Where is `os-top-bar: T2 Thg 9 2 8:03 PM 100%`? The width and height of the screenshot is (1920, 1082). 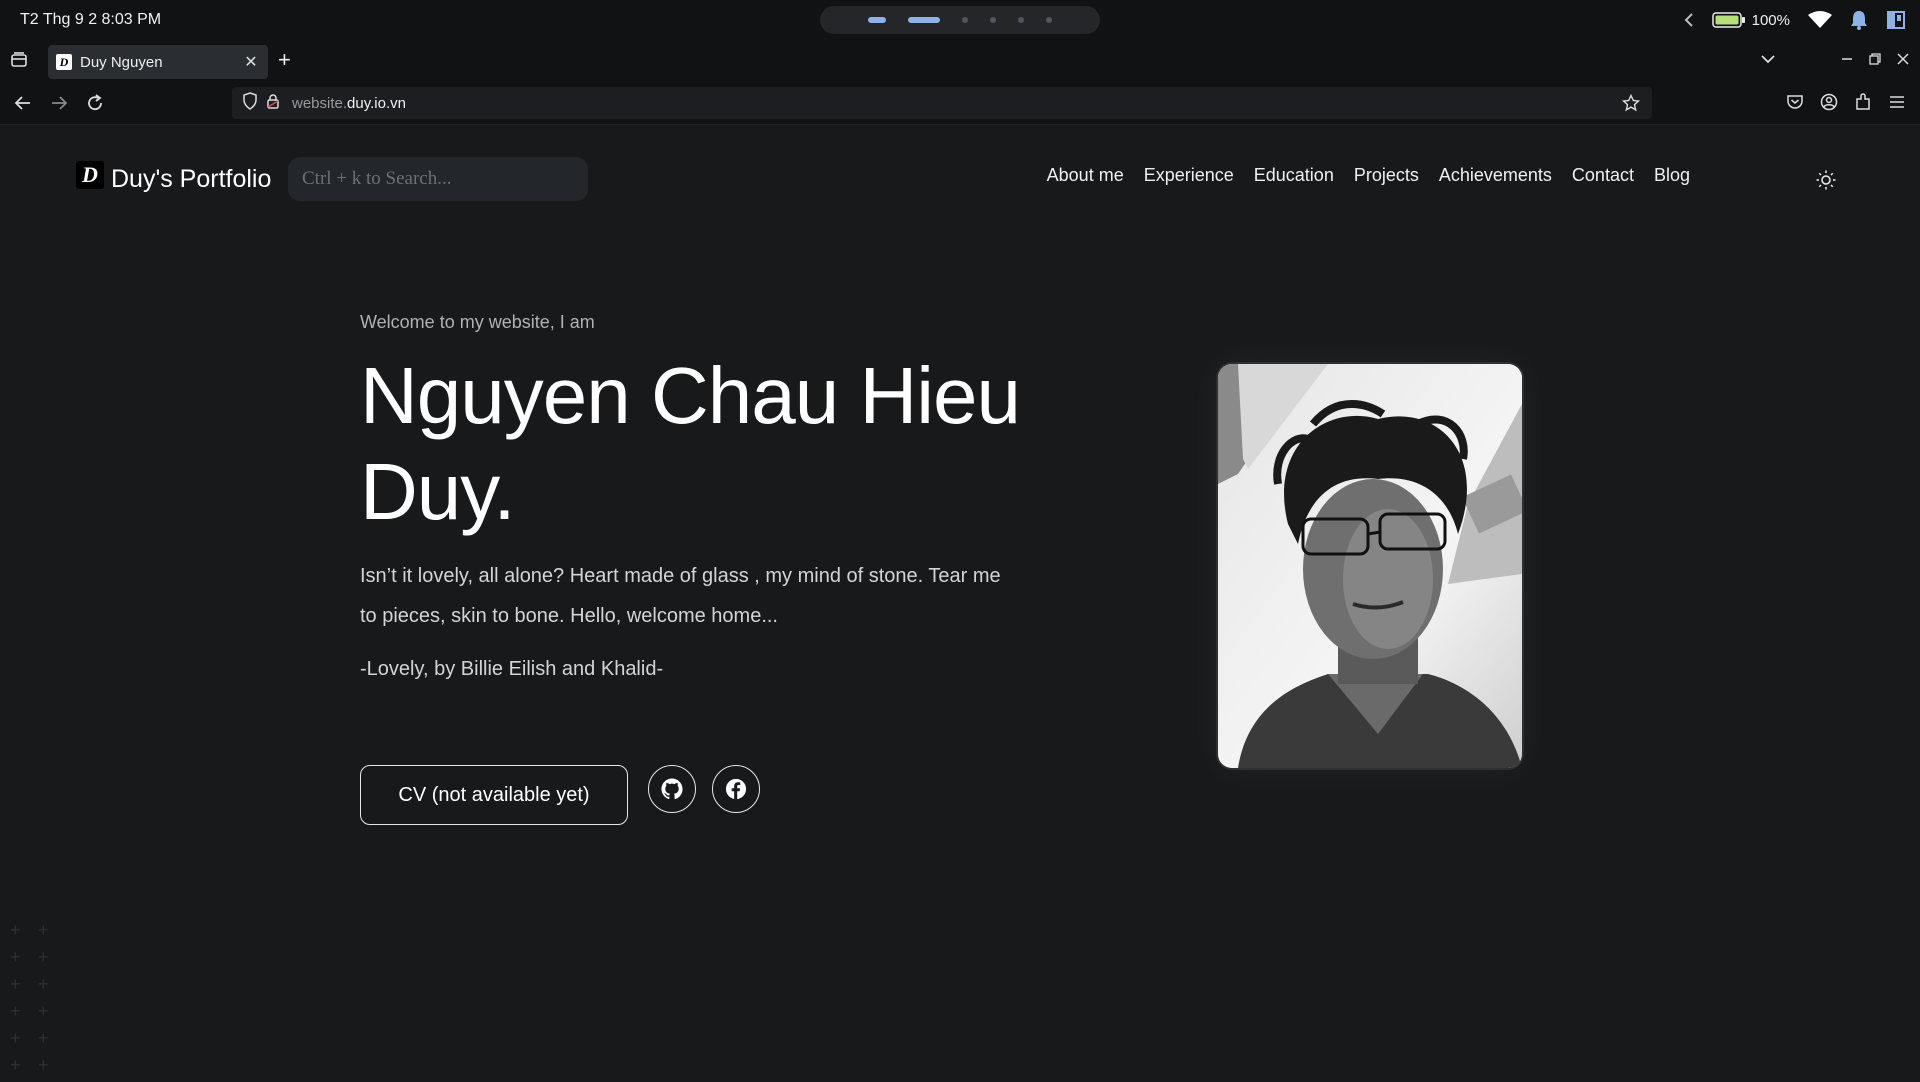
os-top-bar: T2 Thg 9 2 8:03 PM 100% is located at coordinates (960, 20).